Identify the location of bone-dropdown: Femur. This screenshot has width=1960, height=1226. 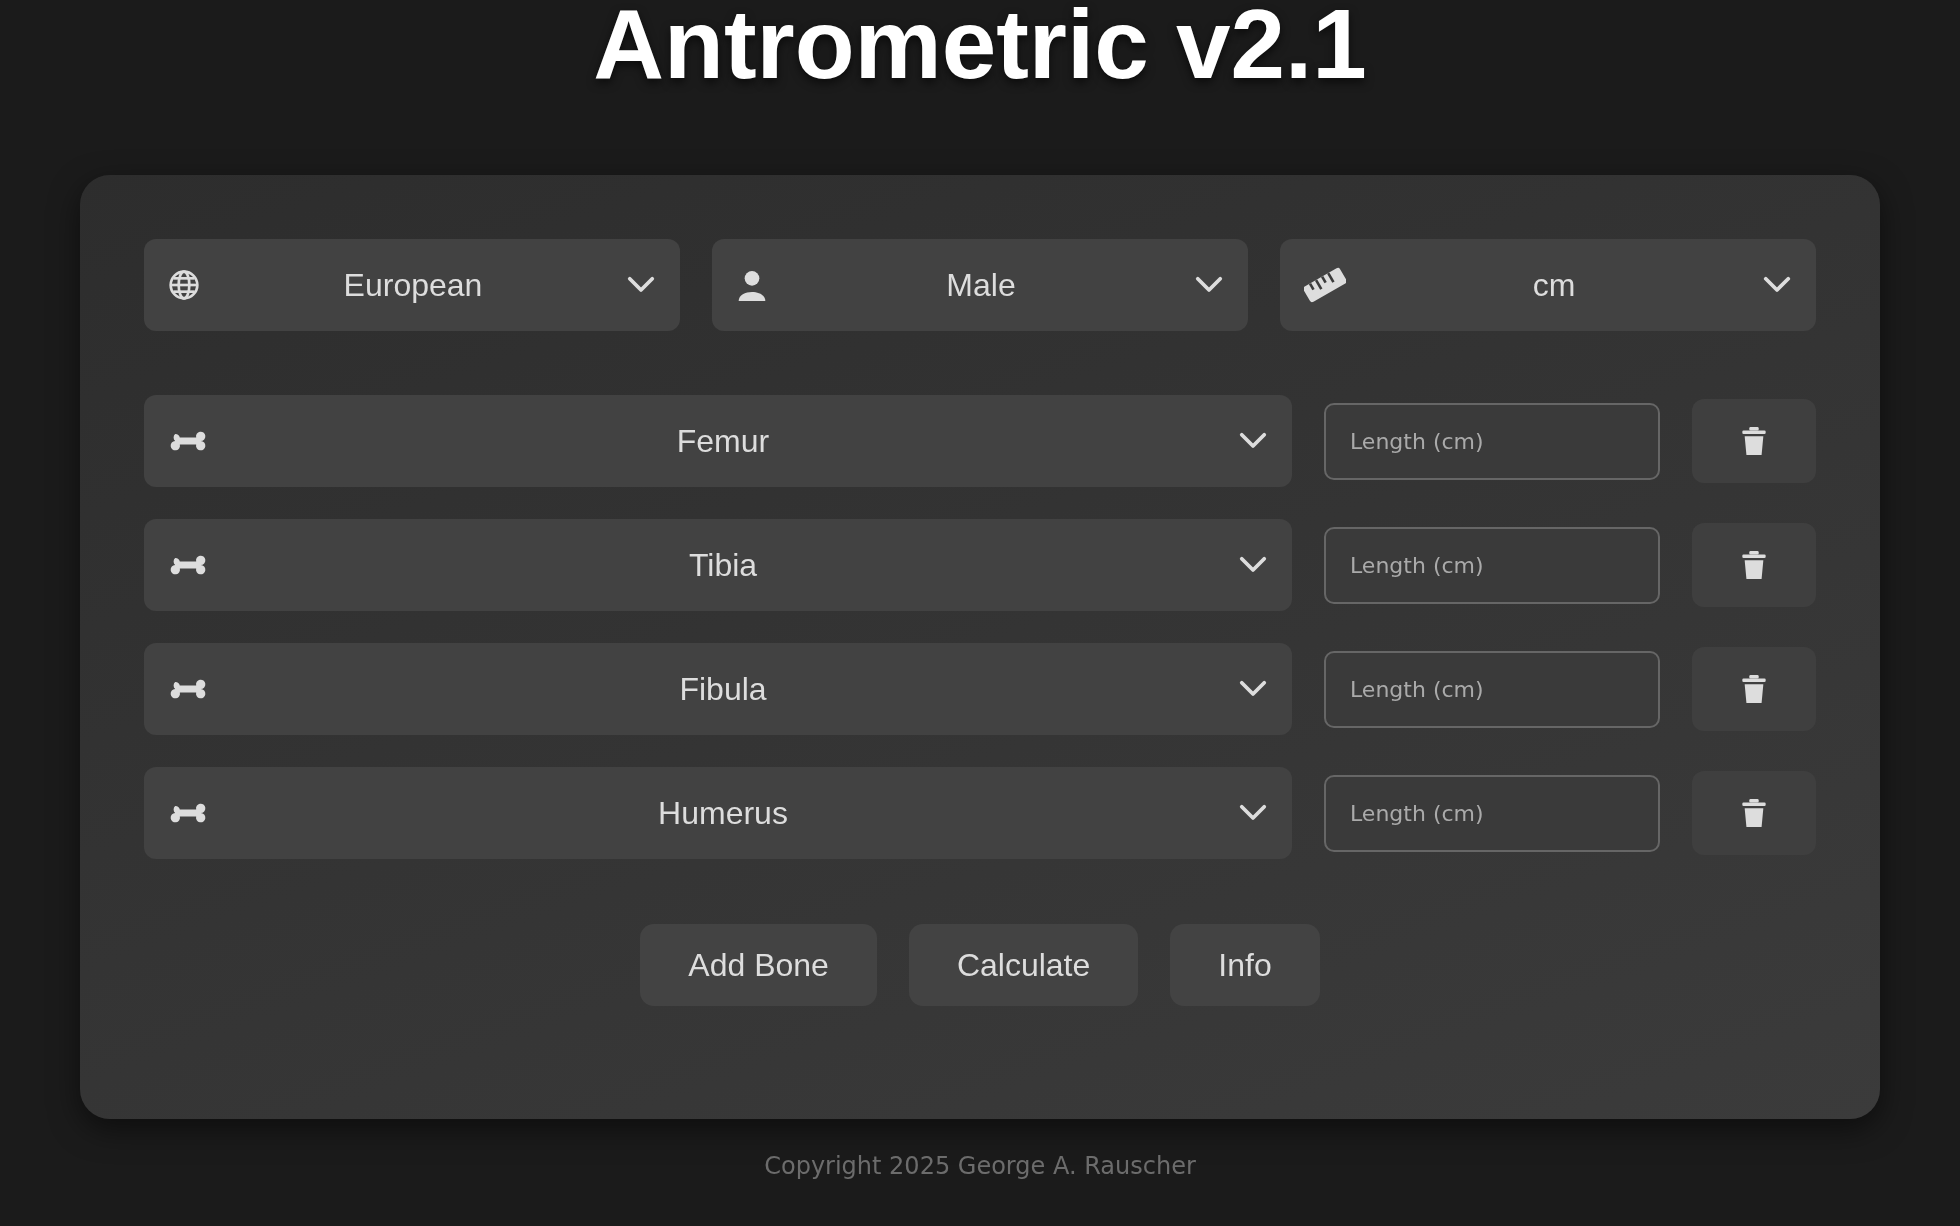
(718, 441).